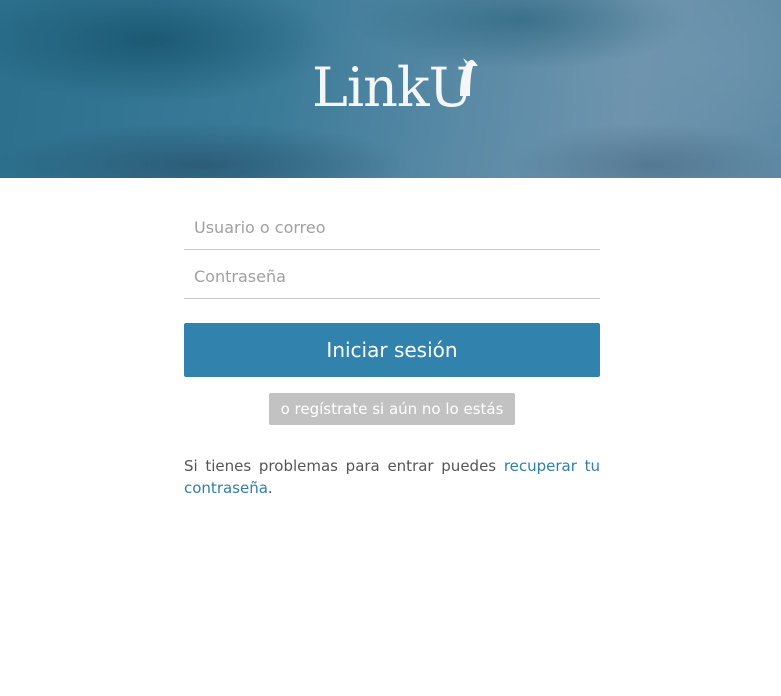 This screenshot has height=696, width=781. I want to click on username-input, so click(392, 227).